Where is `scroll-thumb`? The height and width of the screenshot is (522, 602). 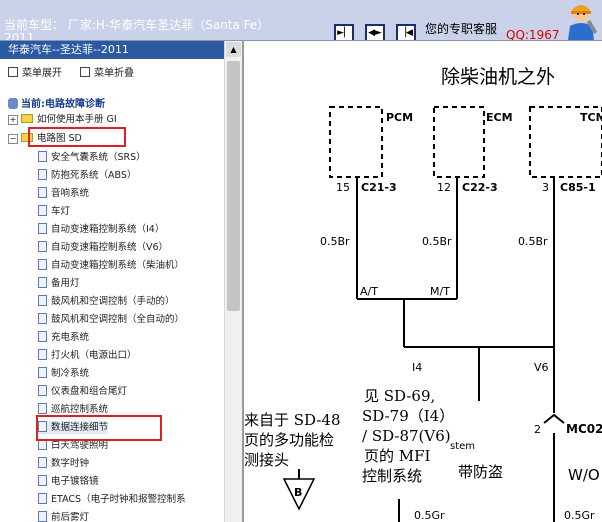 scroll-thumb is located at coordinates (233, 186).